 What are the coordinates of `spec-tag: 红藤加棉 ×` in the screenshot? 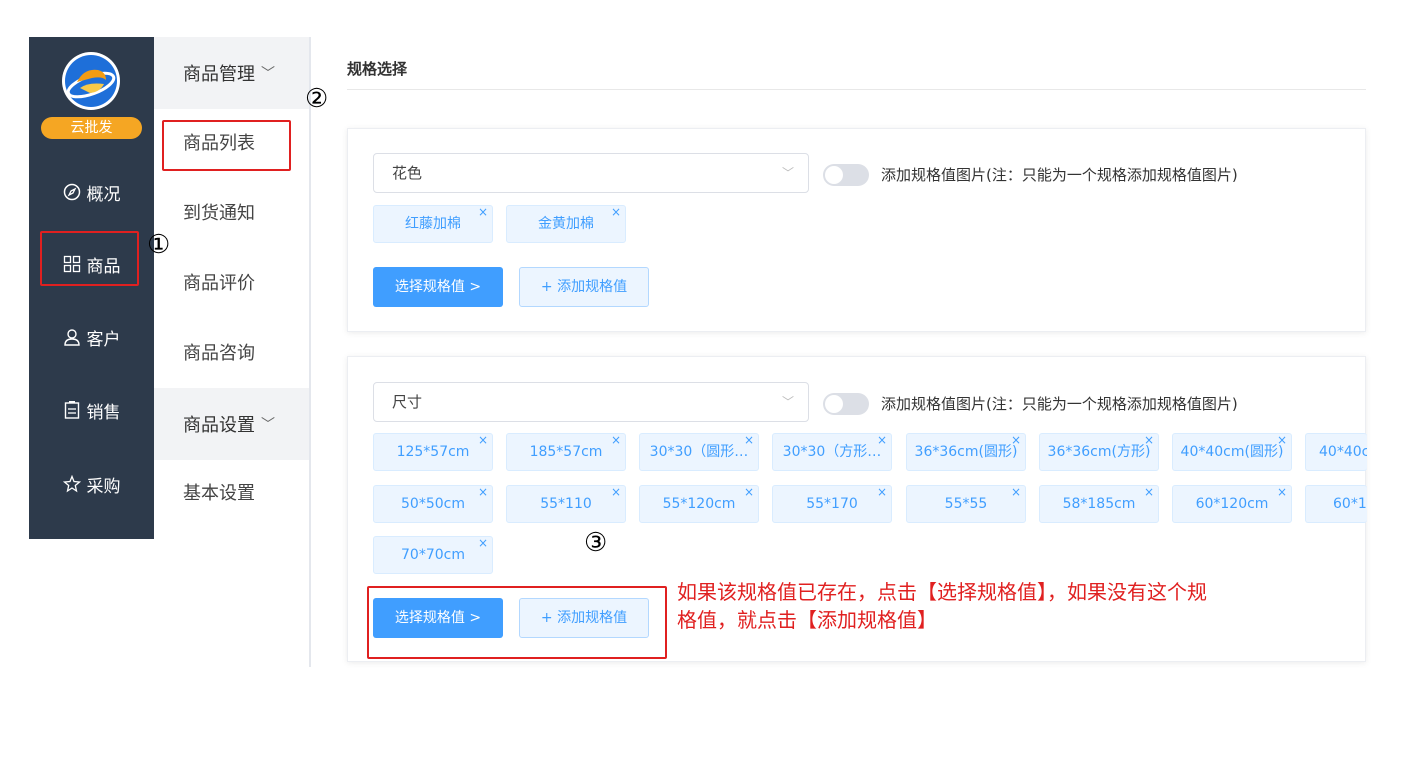 It's located at (433, 224).